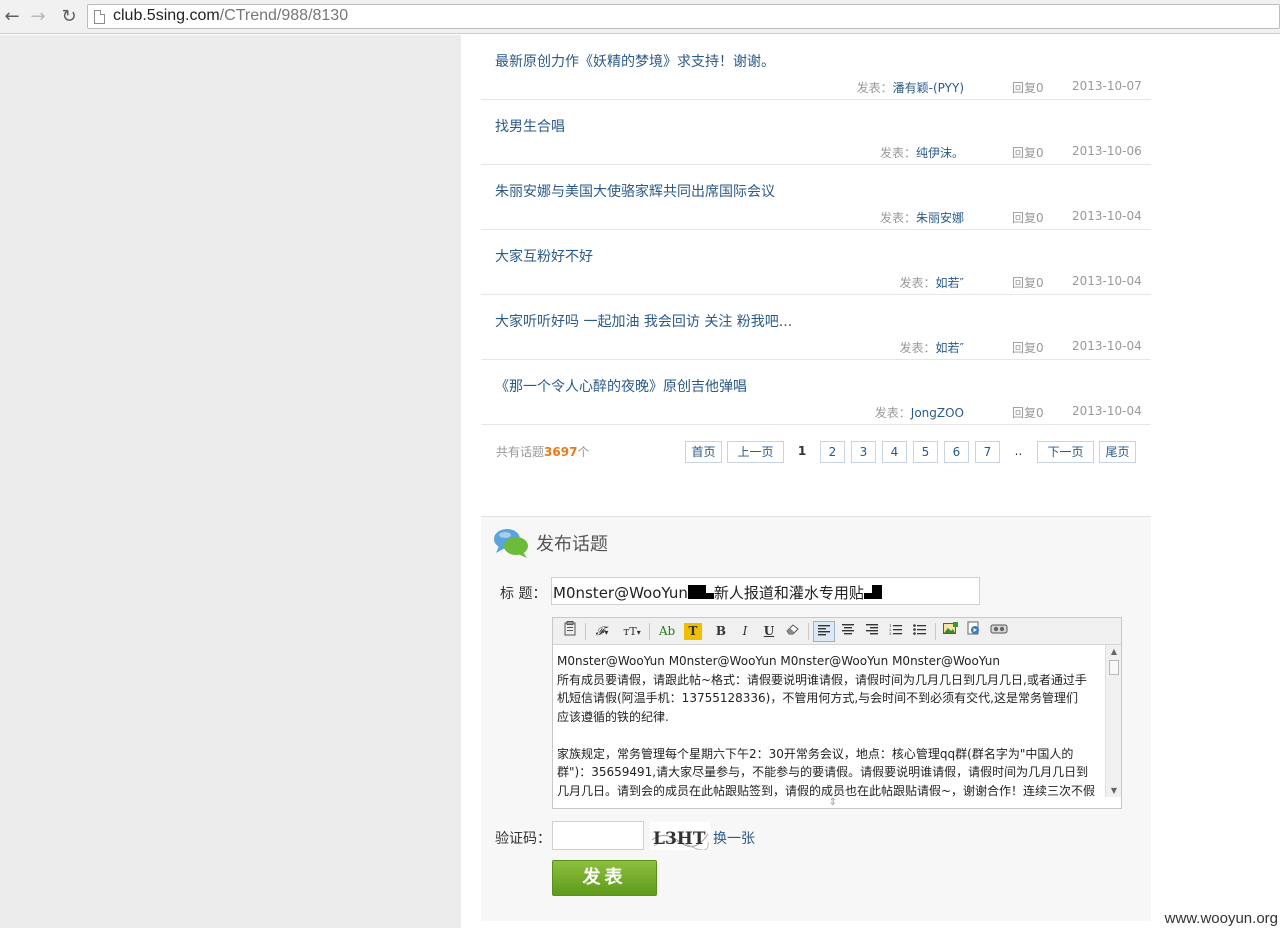 Image resolution: width=1280 pixels, height=928 pixels. Describe the element at coordinates (987, 452) in the screenshot. I see `pager-page-7: 7` at that location.